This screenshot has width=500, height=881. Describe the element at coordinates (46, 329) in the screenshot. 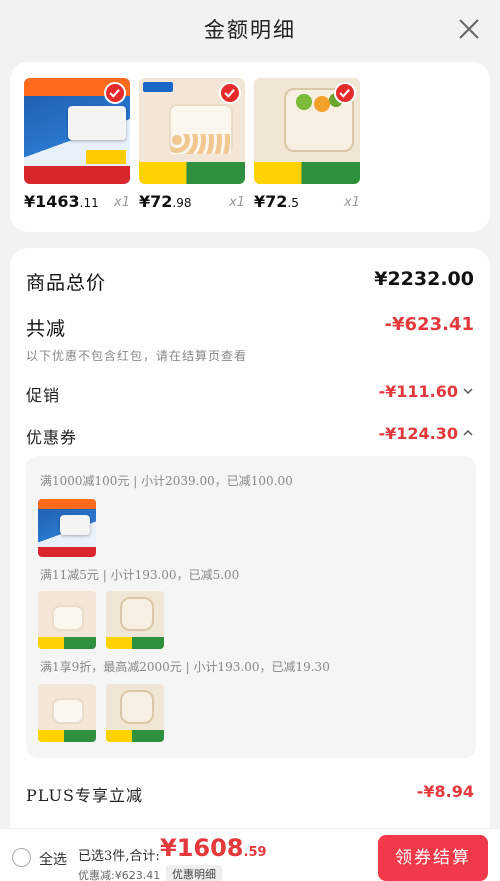

I see `reduce-label: 共减` at that location.